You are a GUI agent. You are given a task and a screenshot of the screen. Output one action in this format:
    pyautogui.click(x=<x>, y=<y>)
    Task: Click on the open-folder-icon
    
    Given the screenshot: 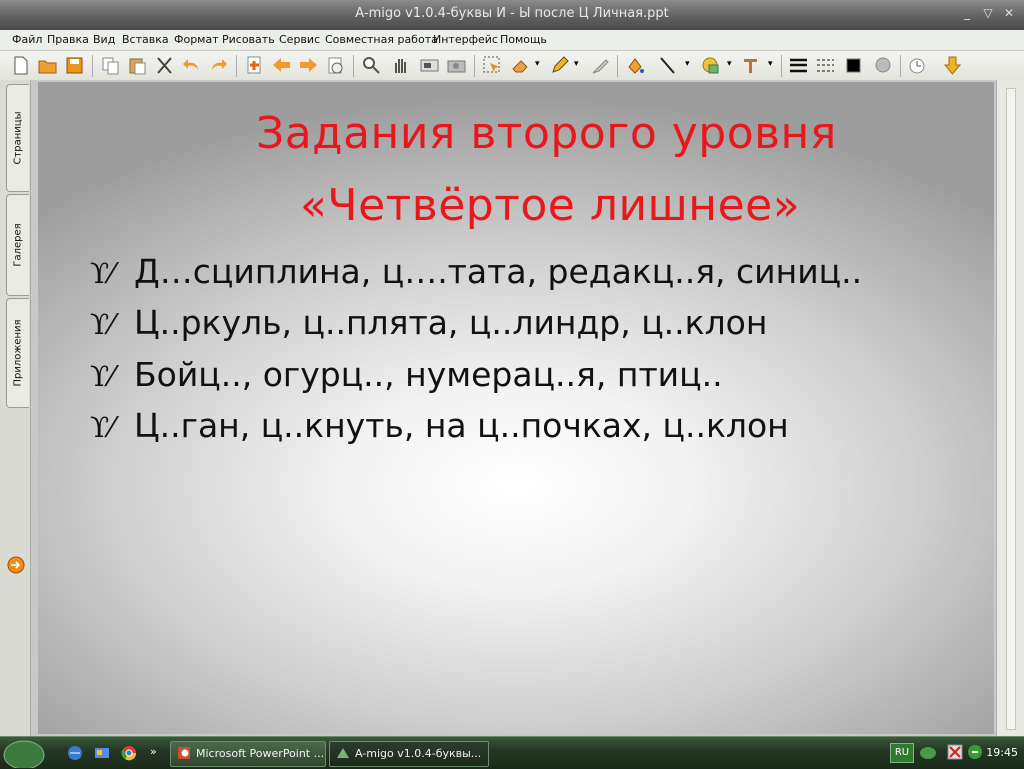 What is the action you would take?
    pyautogui.click(x=47, y=65)
    